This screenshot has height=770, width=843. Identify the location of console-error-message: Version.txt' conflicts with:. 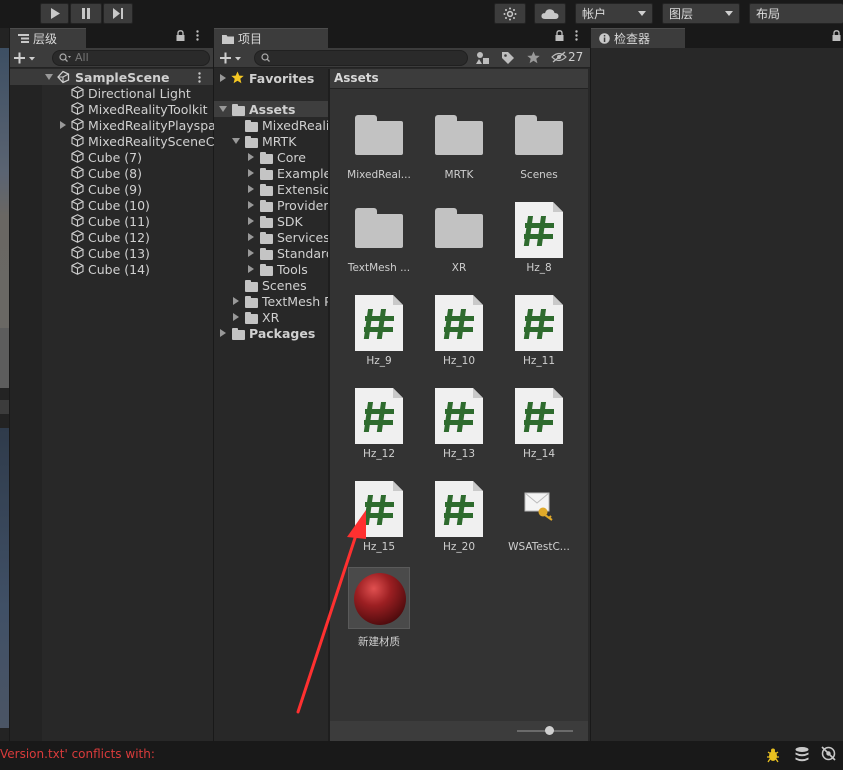
(77, 754).